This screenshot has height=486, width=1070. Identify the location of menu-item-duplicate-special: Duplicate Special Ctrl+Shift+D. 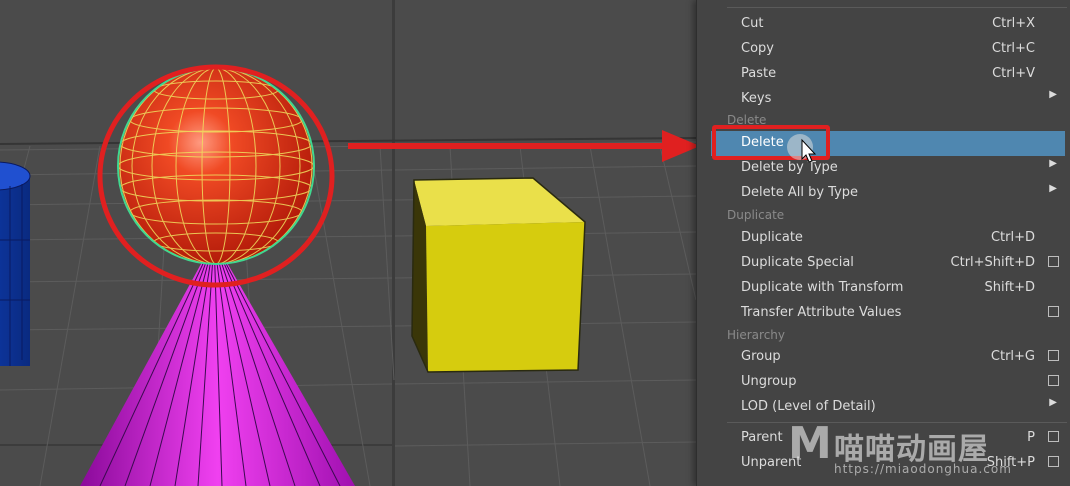
(888, 263).